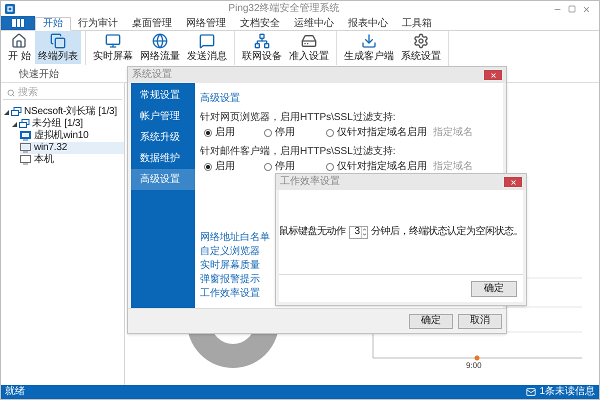 This screenshot has width=600, height=400. Describe the element at coordinates (262, 41) in the screenshot. I see `network-icon` at that location.